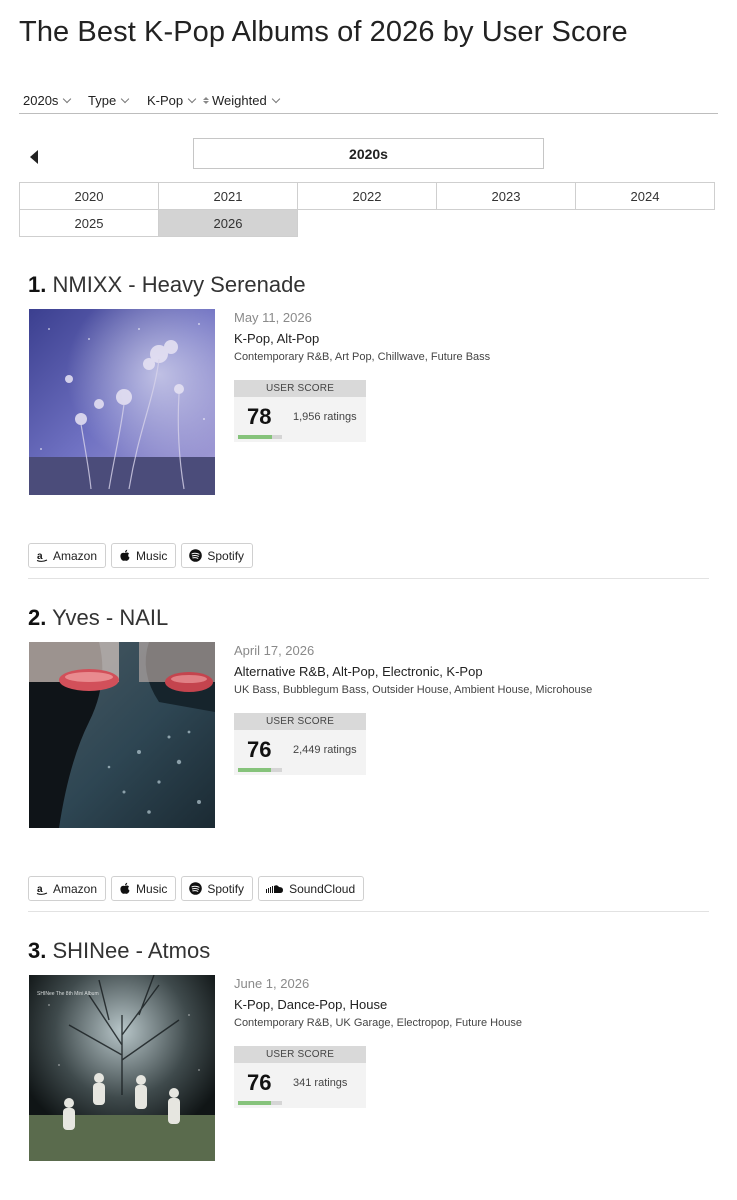 The width and height of the screenshot is (737, 1200). I want to click on ratings-count: 1,956 ratings, so click(325, 417).